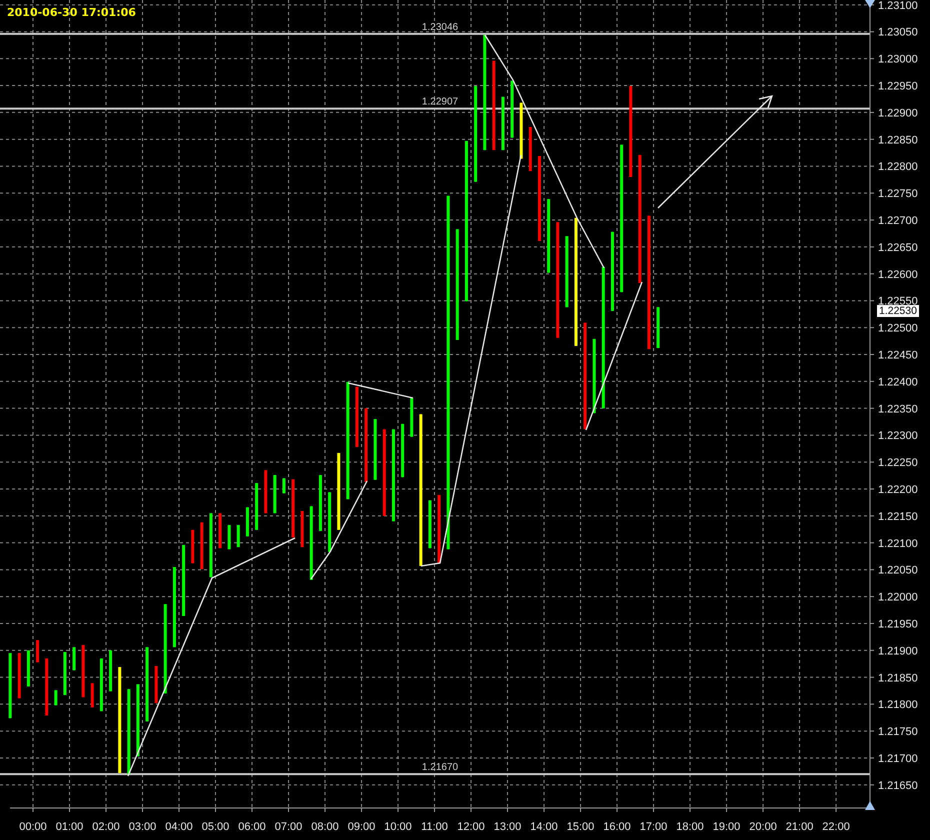  I want to click on axis-label: 03:00, so click(142, 827).